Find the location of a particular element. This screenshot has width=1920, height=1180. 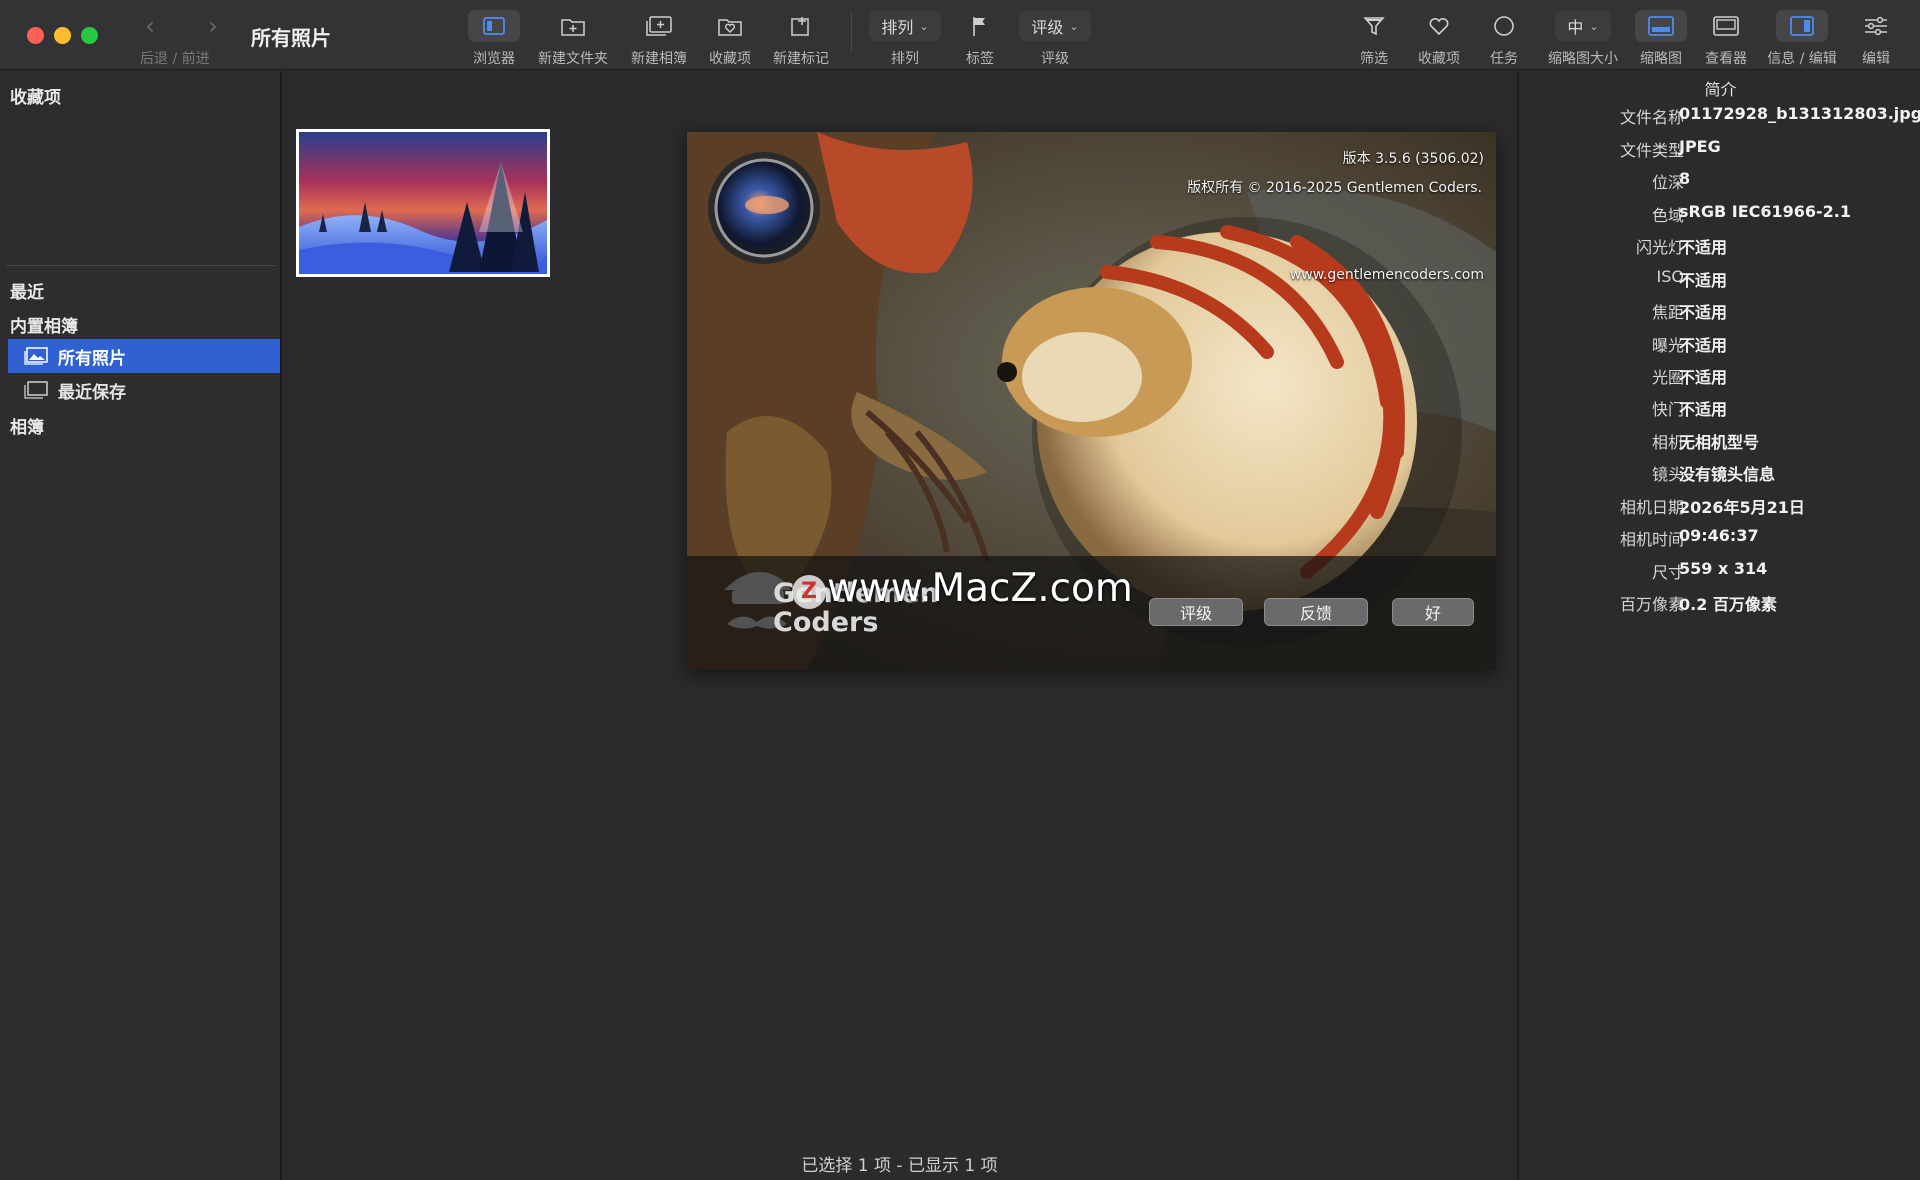

viewer-button: 查看器 is located at coordinates (1726, 39).